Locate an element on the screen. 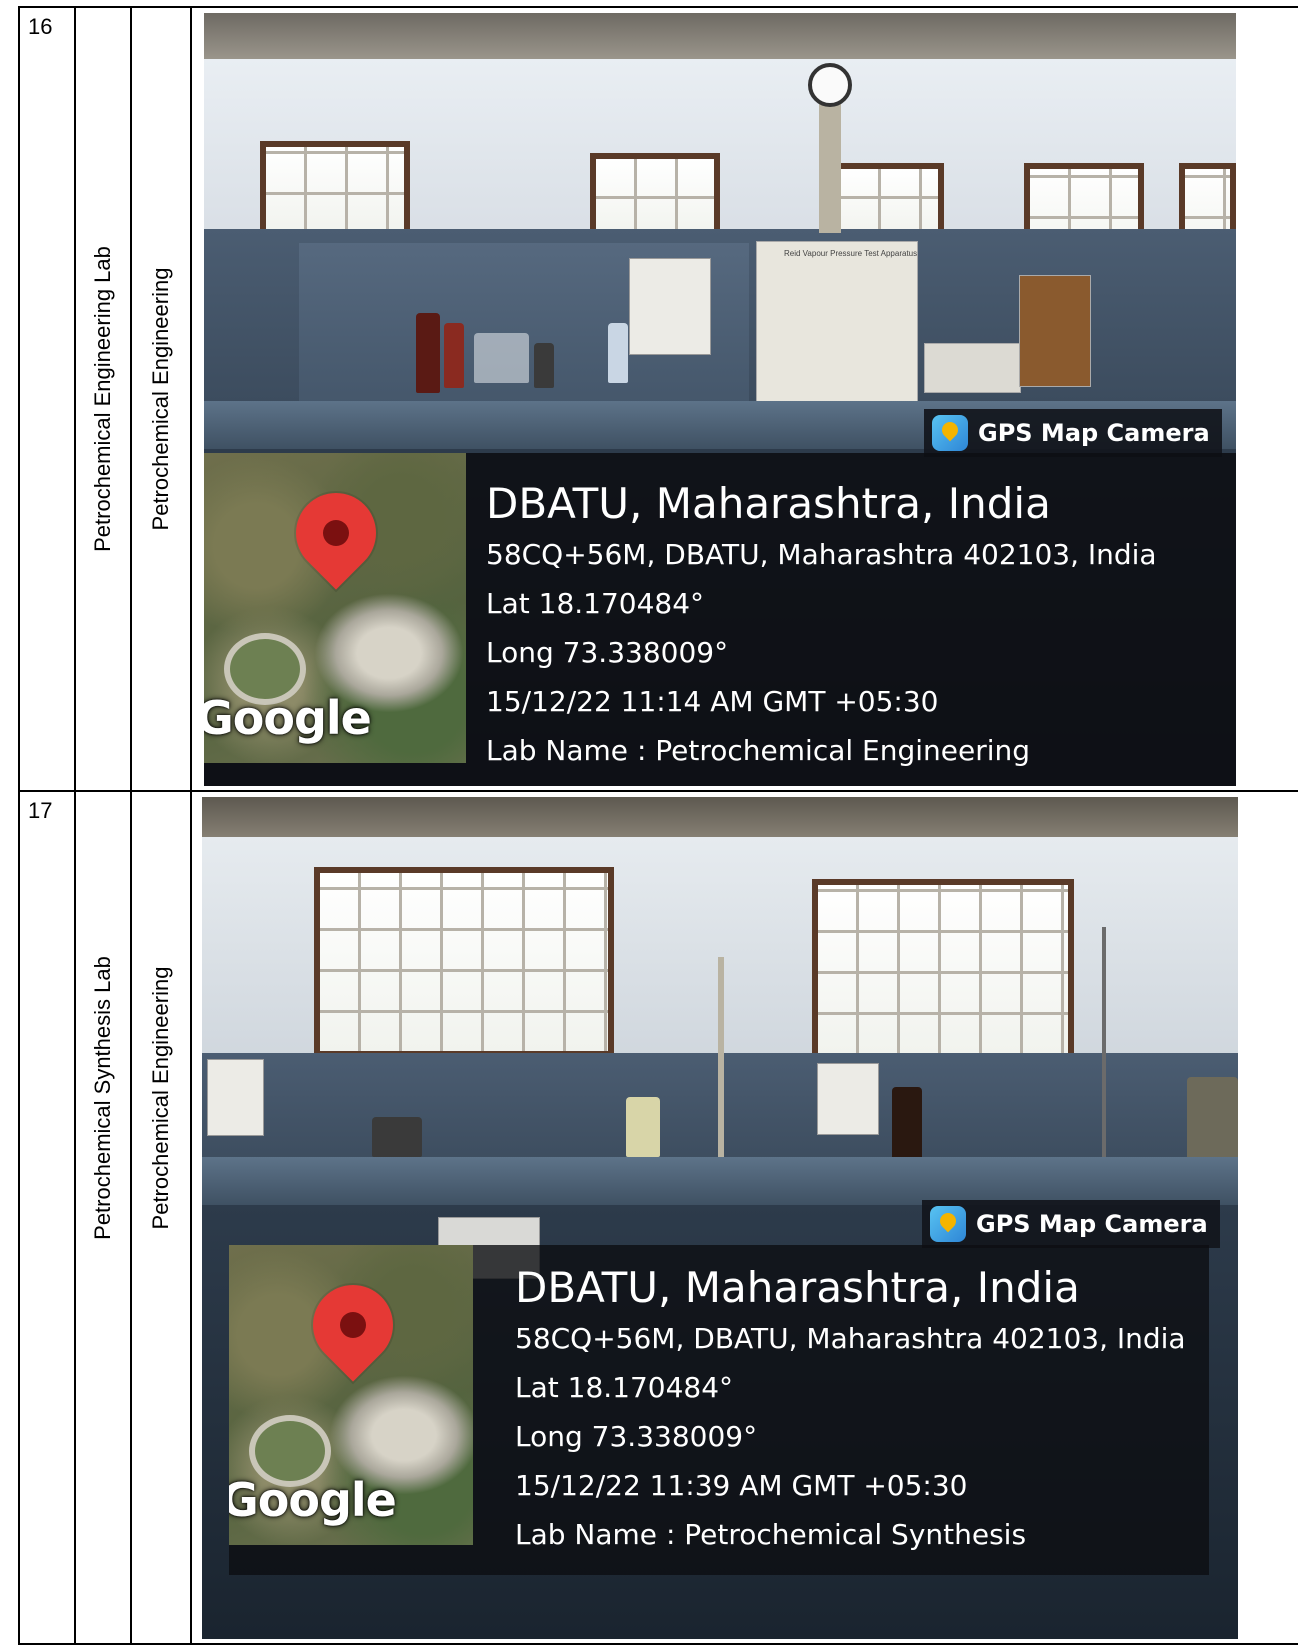 This screenshot has height=1645, width=1298. sr-no-cell: 16 is located at coordinates (47, 399).